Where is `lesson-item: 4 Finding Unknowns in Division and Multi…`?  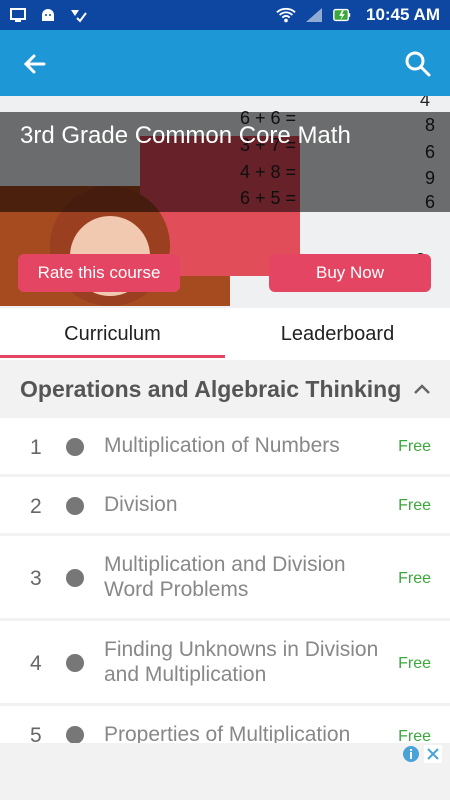 lesson-item: 4 Finding Unknowns in Division and Multi… is located at coordinates (225, 662).